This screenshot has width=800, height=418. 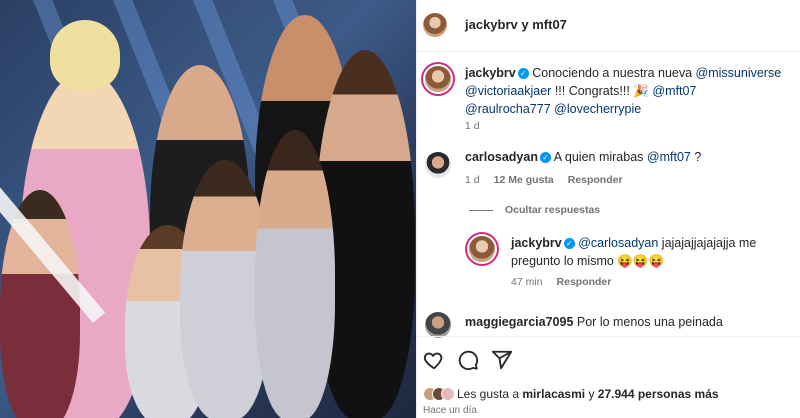 I want to click on mention-link: @missuniverse, so click(x=739, y=73).